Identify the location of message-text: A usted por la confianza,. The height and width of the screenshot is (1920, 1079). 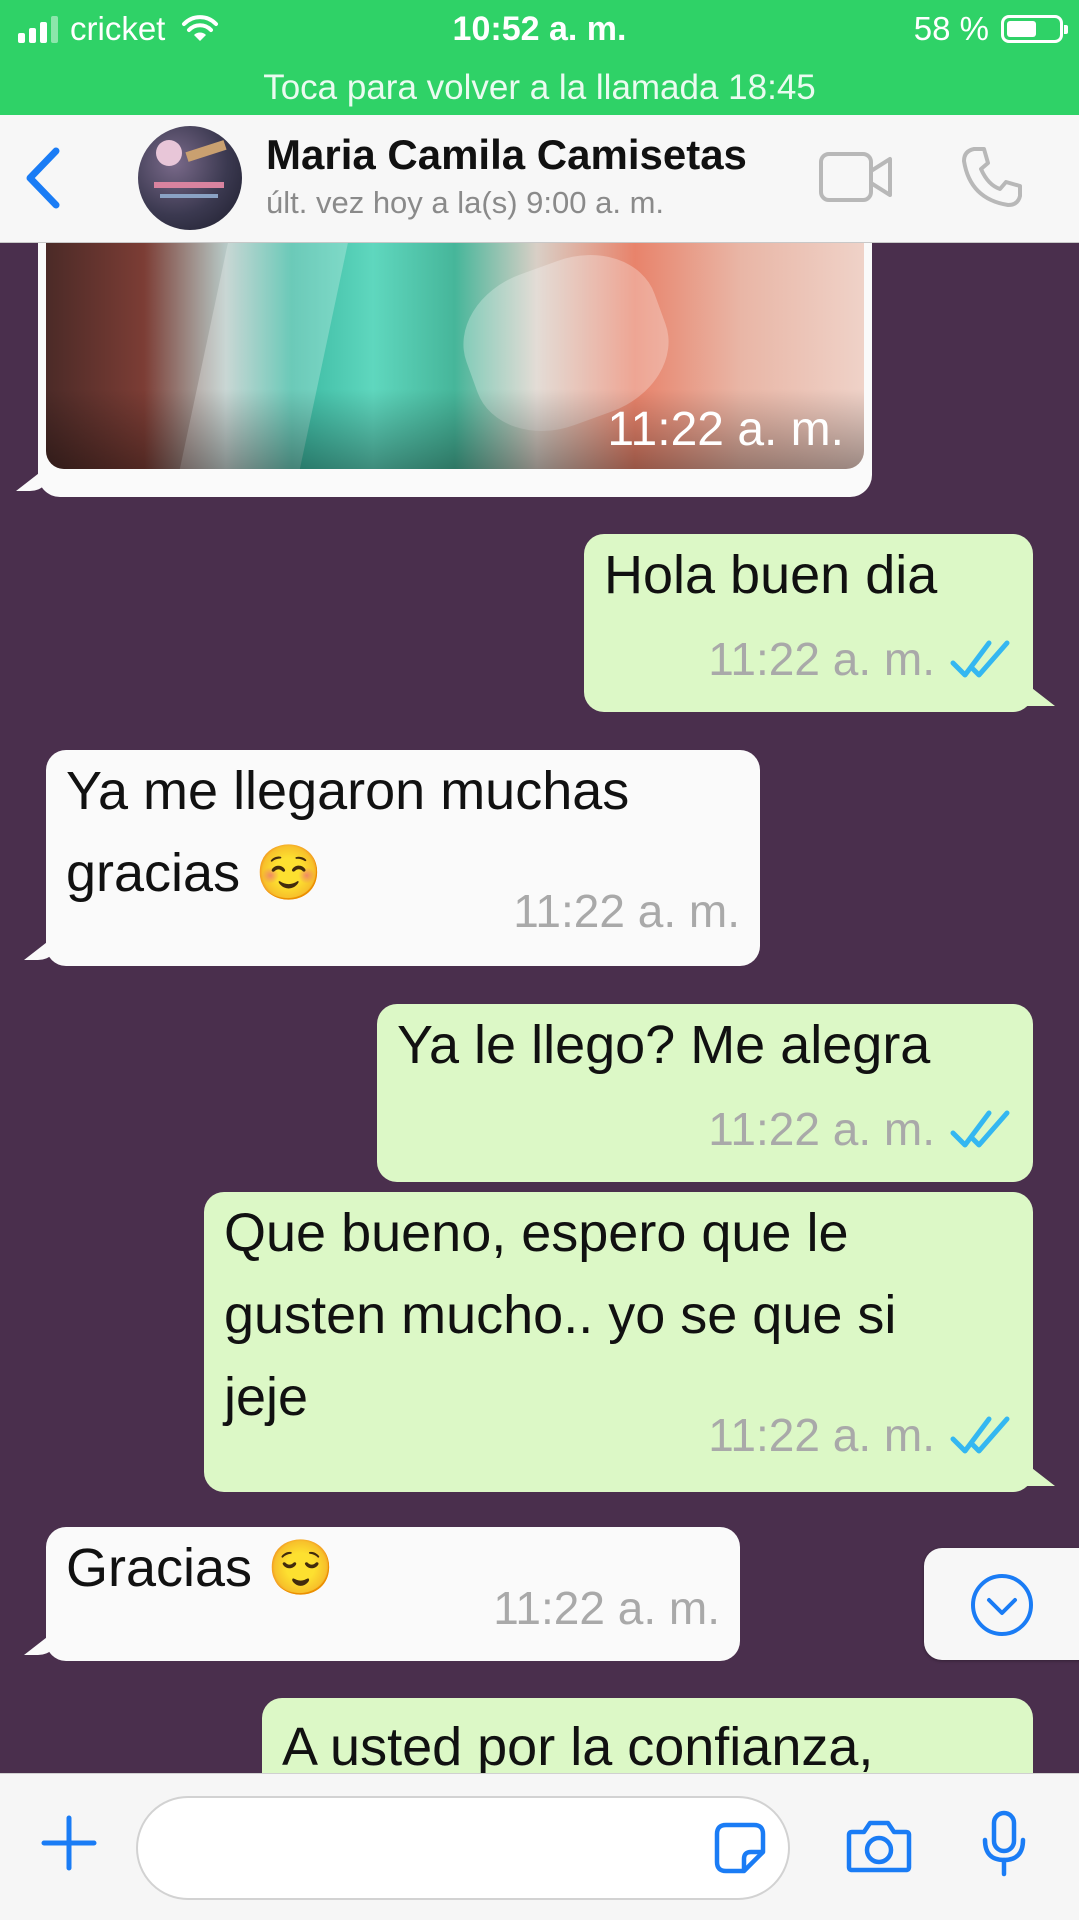
(578, 1745).